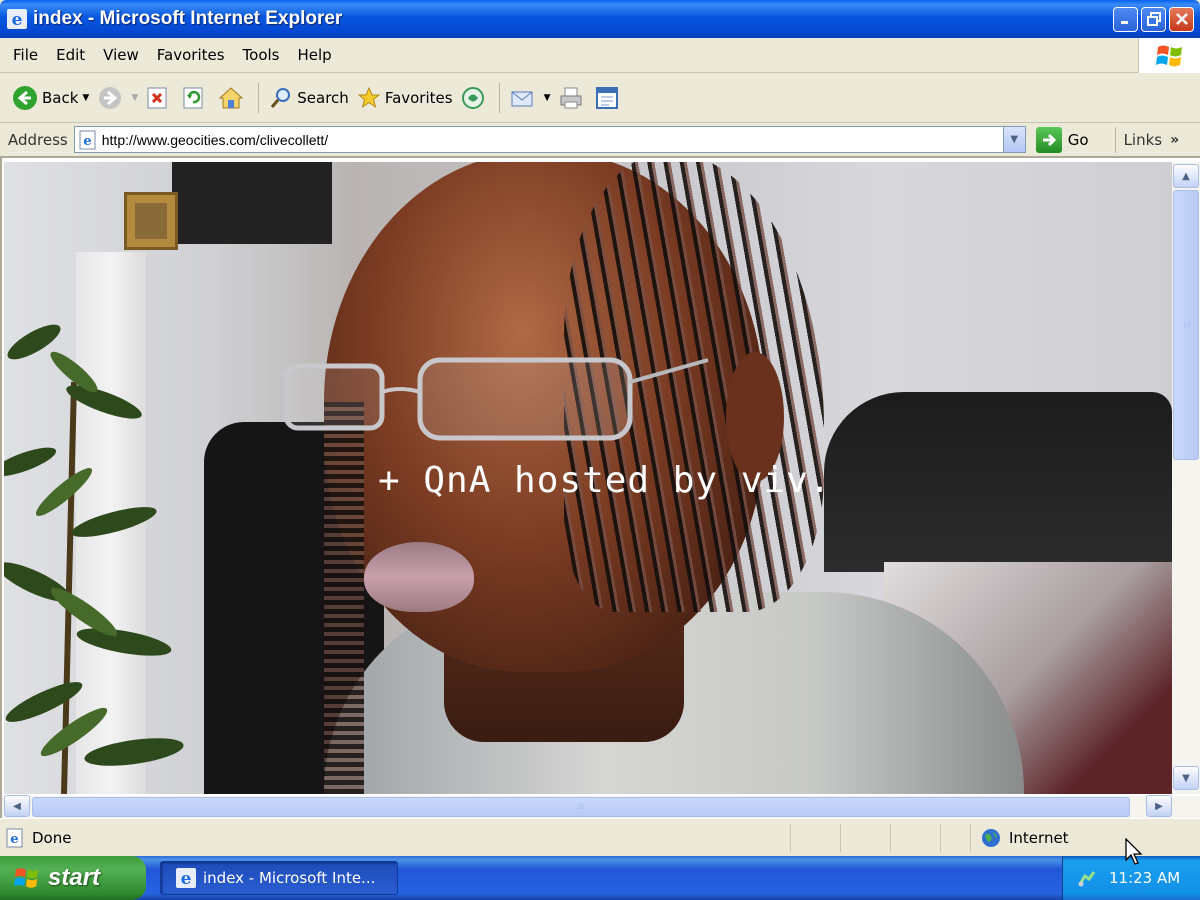  Describe the element at coordinates (60, 97) in the screenshot. I see `back-label: Back` at that location.